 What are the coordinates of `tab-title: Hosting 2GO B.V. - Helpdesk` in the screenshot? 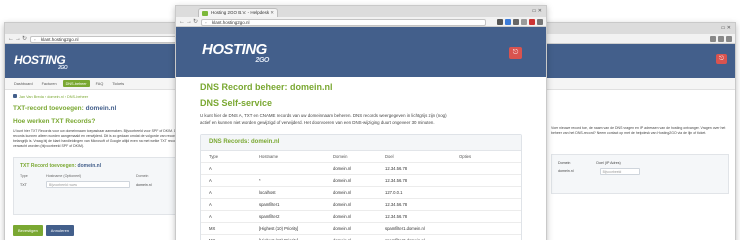 It's located at (240, 12).